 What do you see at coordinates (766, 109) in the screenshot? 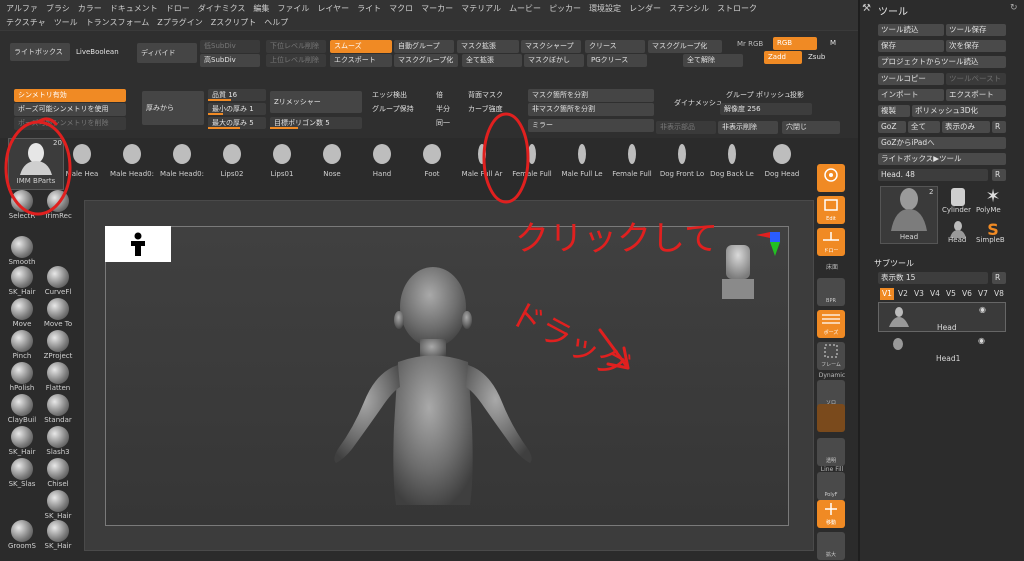
I see `resolution-slider: 解像度 256` at bounding box center [766, 109].